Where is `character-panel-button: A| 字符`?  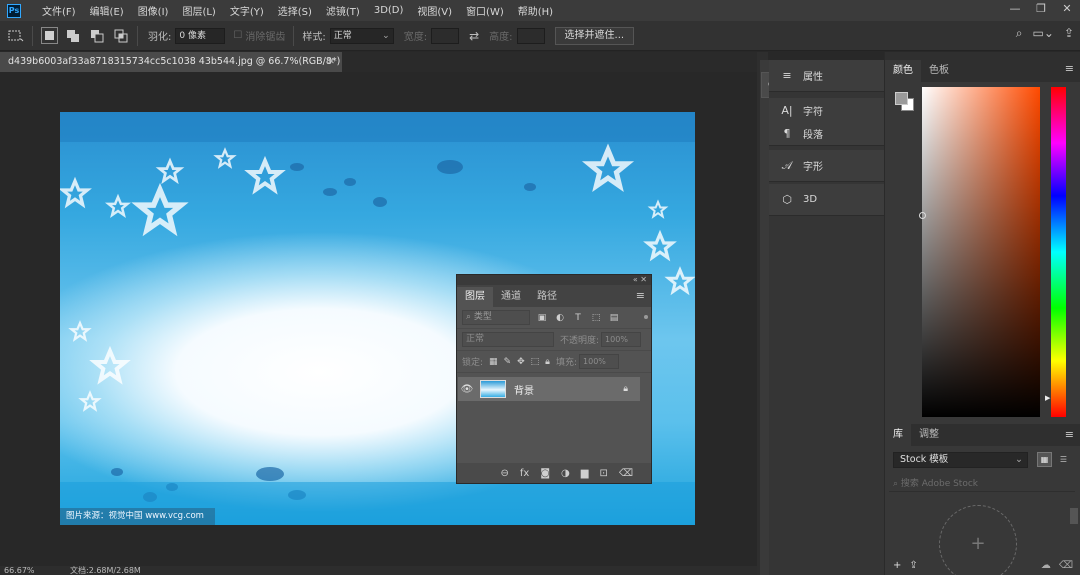 character-panel-button: A| 字符 is located at coordinates (826, 110).